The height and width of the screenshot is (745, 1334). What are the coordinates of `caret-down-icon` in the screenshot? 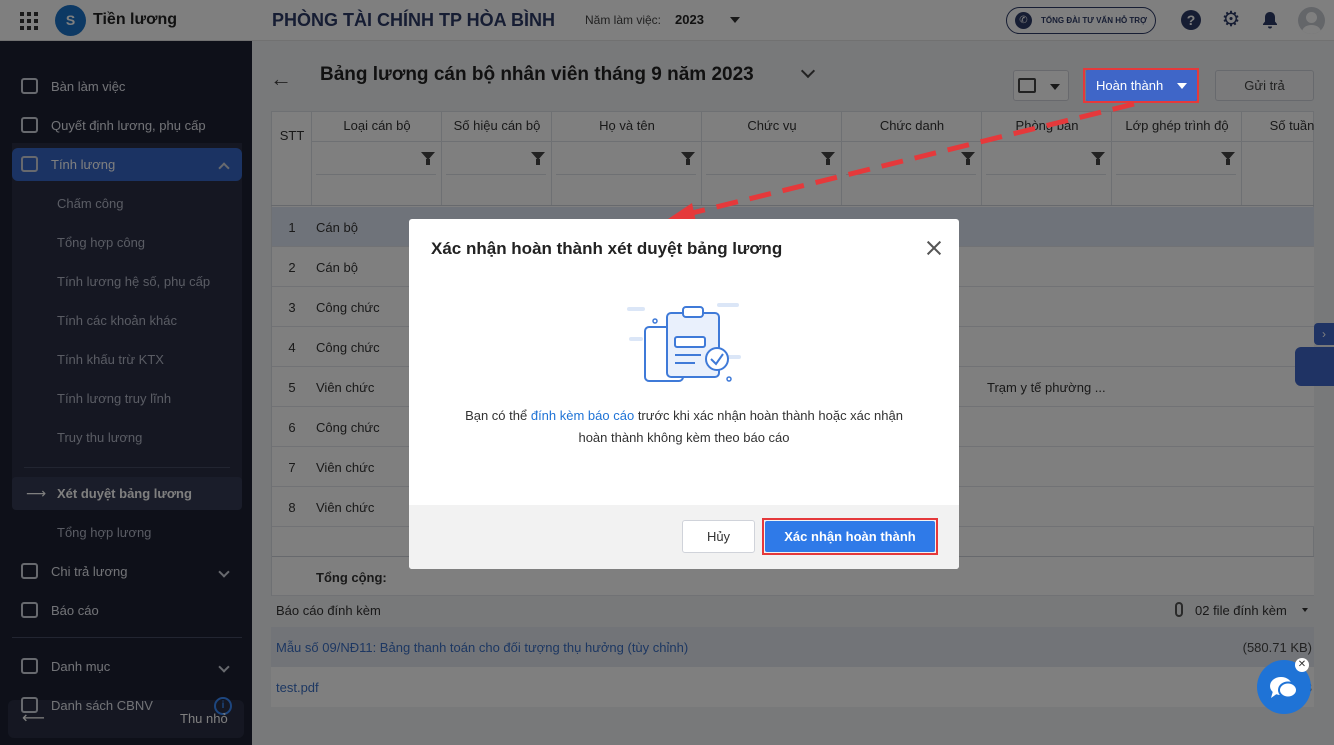 It's located at (1182, 86).